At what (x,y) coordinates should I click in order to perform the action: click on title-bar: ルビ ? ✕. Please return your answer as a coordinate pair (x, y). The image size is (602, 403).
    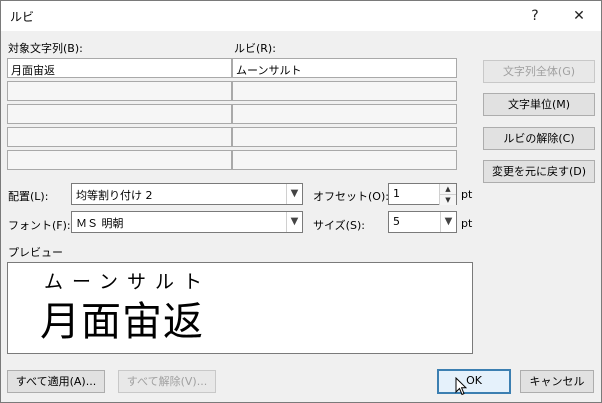
    Looking at the image, I should click on (301, 16).